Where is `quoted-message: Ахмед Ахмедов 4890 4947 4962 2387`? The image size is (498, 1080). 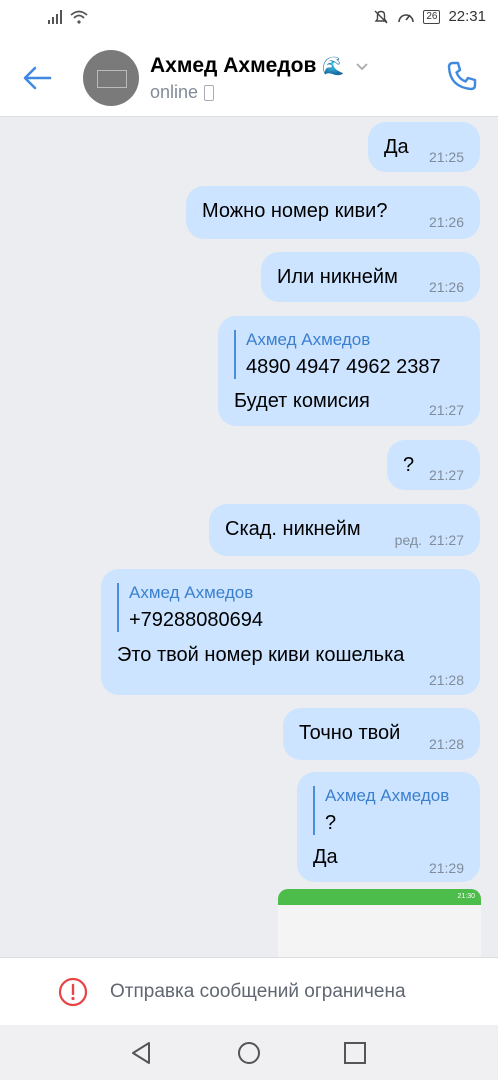
quoted-message: Ахмед Ахмедов 4890 4947 4962 2387 is located at coordinates (337, 354).